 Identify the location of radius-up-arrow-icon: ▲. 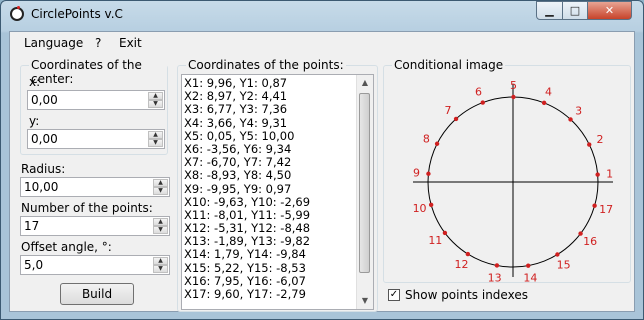
(160, 183).